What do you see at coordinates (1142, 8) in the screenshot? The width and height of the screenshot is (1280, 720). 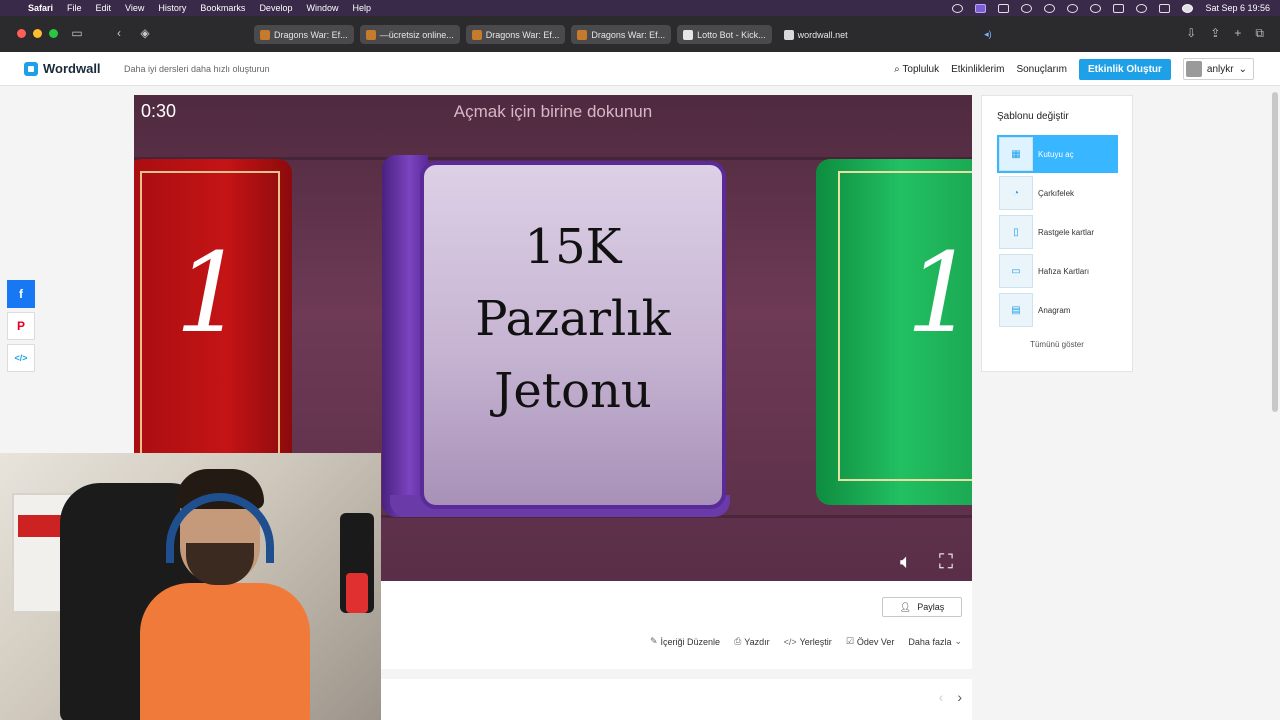 I see `spotlight-icon` at bounding box center [1142, 8].